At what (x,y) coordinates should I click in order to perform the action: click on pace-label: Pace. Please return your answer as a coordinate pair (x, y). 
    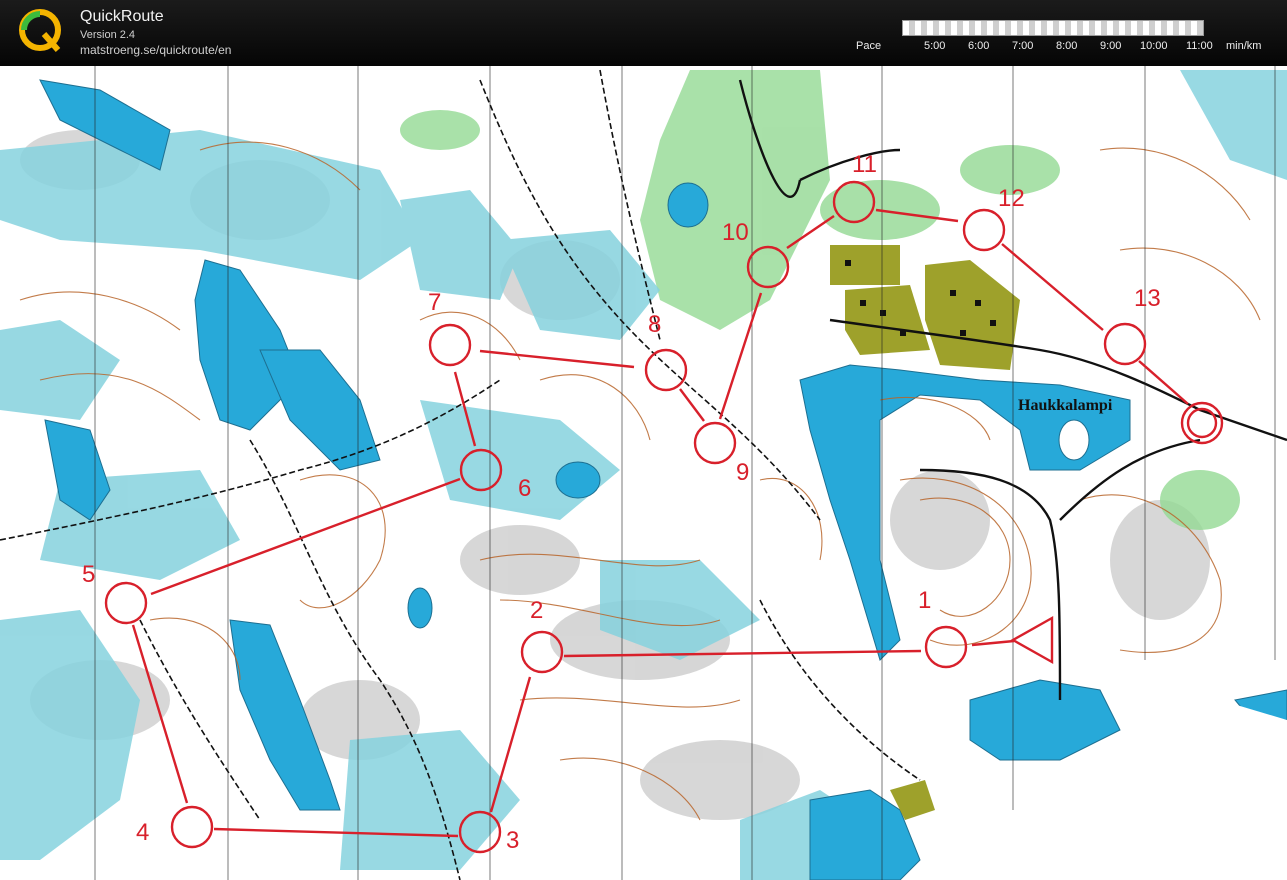
    Looking at the image, I should click on (869, 46).